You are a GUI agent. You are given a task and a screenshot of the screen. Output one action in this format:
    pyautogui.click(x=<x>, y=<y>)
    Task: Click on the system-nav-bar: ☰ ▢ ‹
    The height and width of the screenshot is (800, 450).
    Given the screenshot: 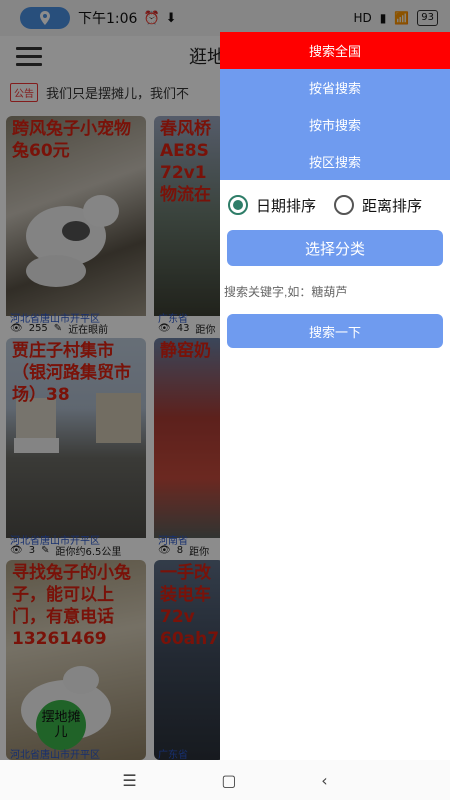 What is the action you would take?
    pyautogui.click(x=225, y=780)
    